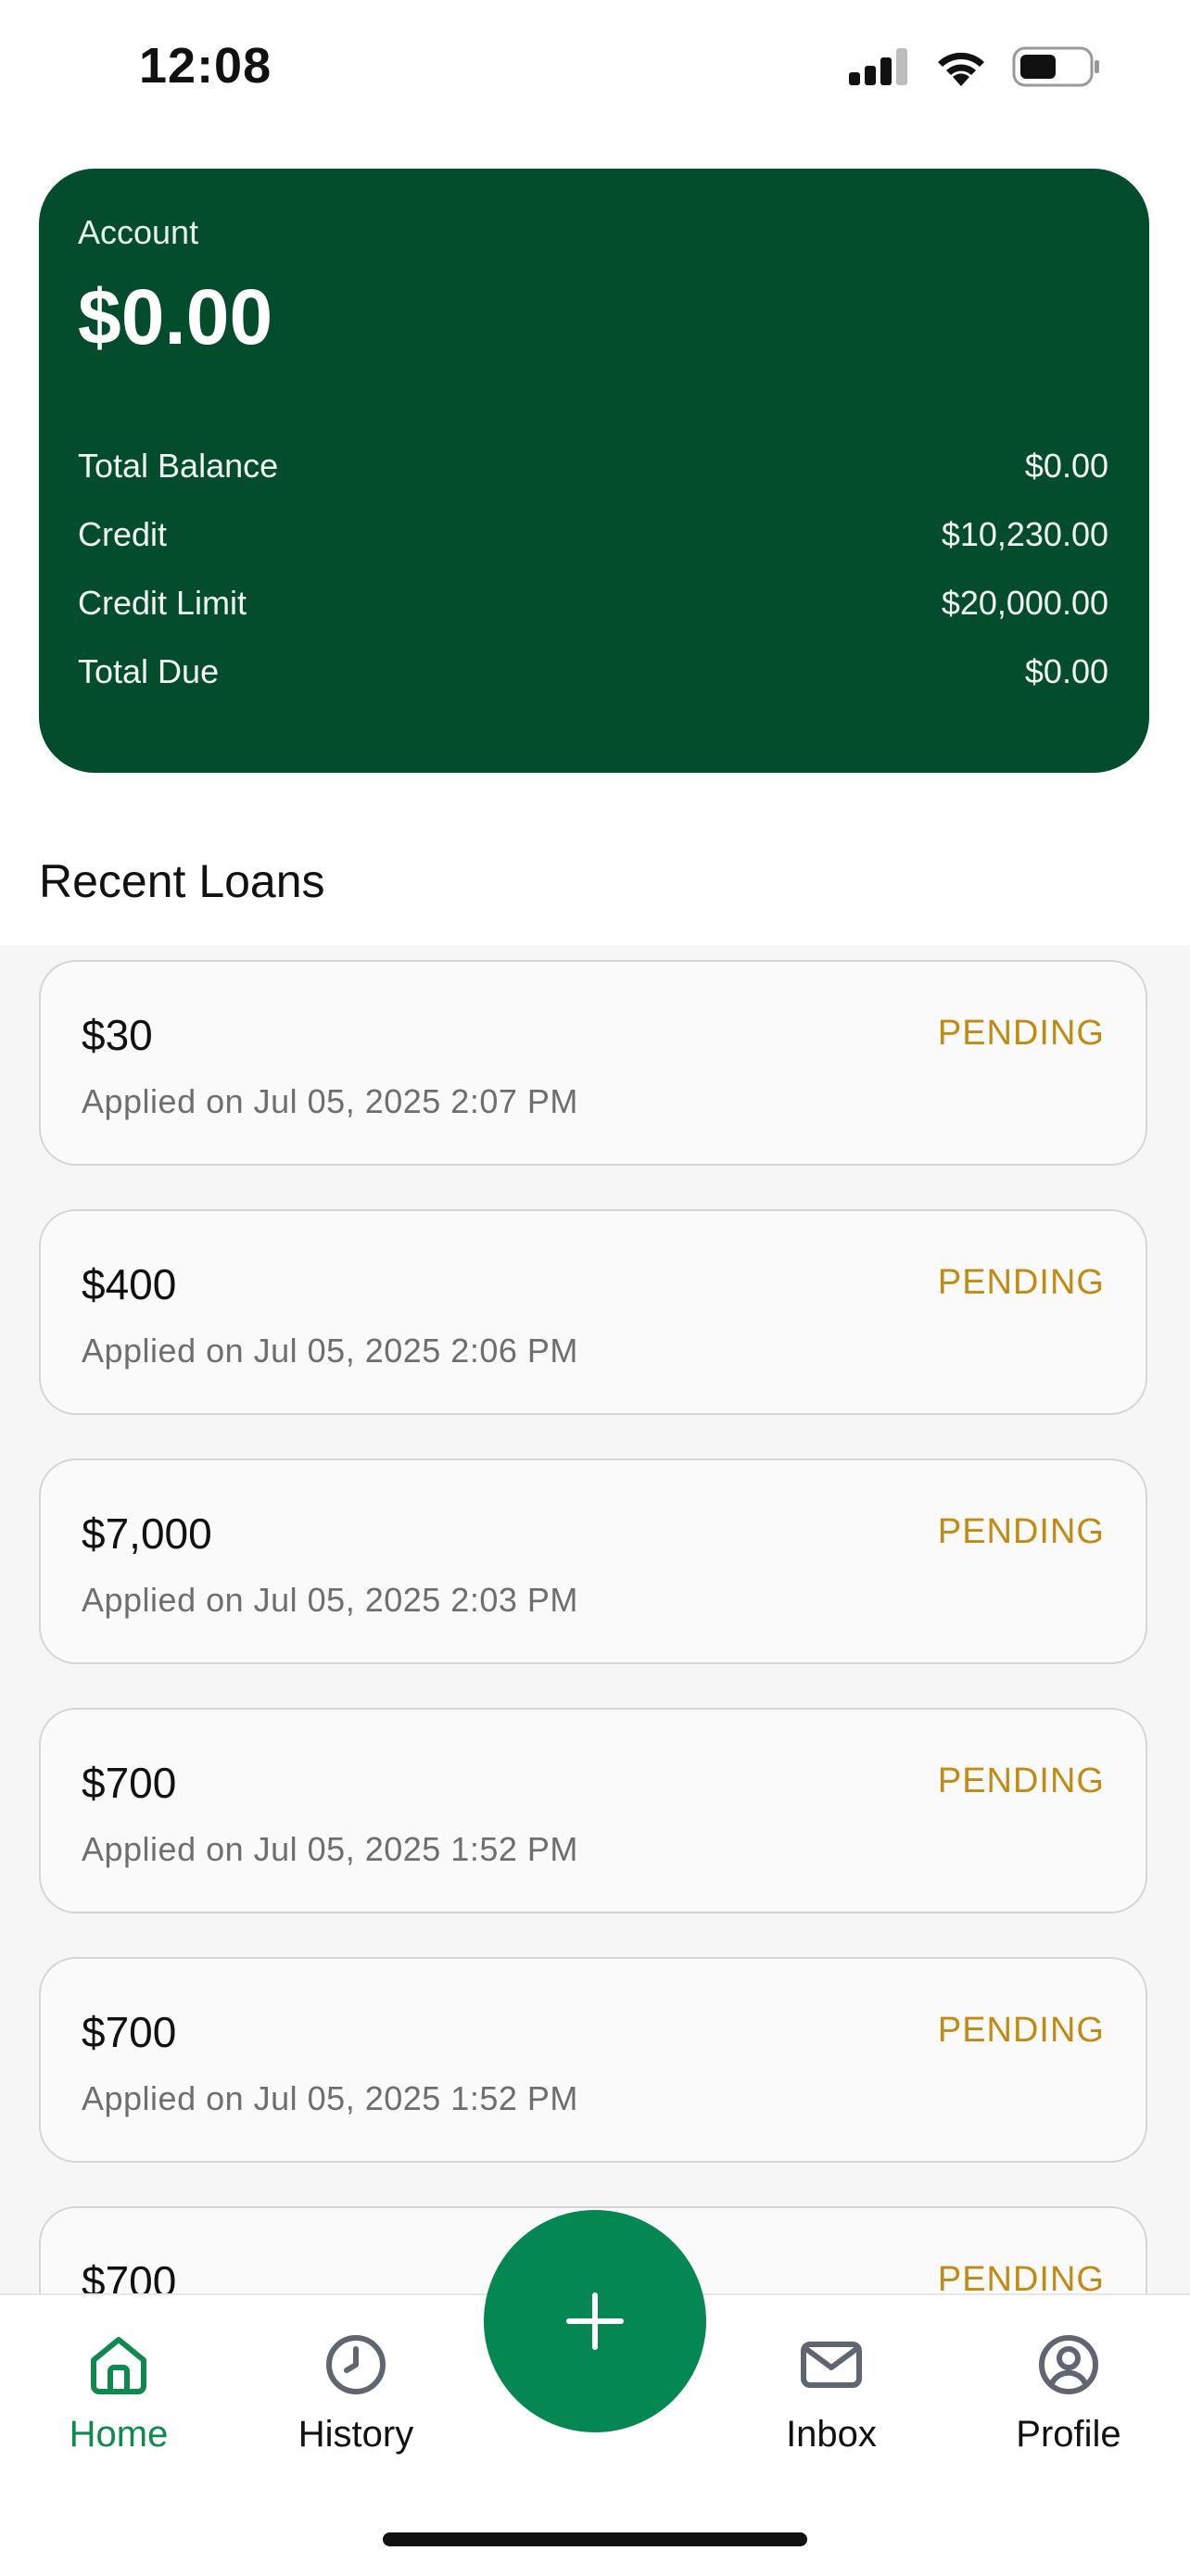  Describe the element at coordinates (595, 69) in the screenshot. I see `status-bar: 12:08` at that location.